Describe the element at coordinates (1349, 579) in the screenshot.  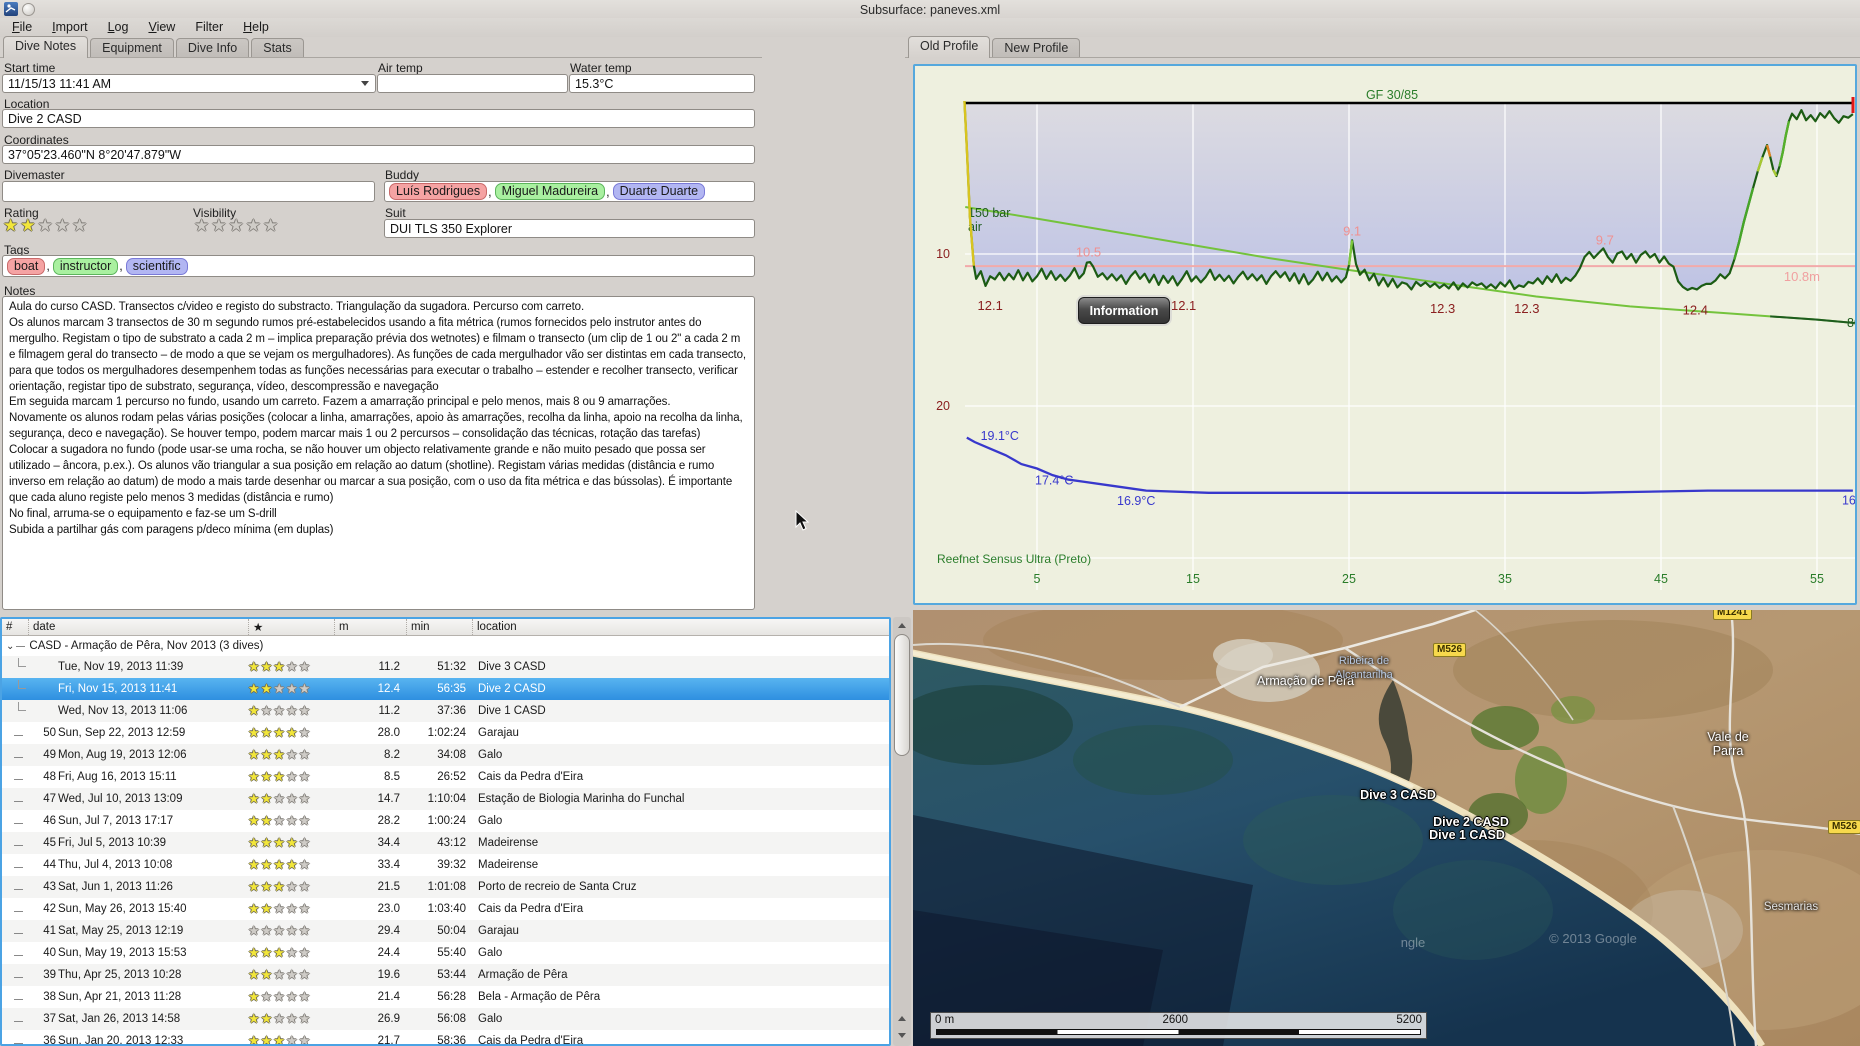
I see `time-axis-tick: 25` at that location.